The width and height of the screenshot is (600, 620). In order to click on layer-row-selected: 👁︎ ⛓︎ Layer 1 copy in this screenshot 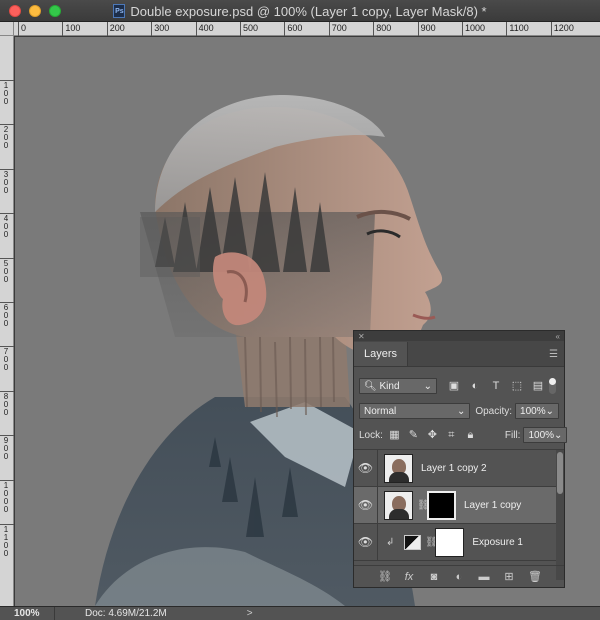, I will do `click(459, 505)`.